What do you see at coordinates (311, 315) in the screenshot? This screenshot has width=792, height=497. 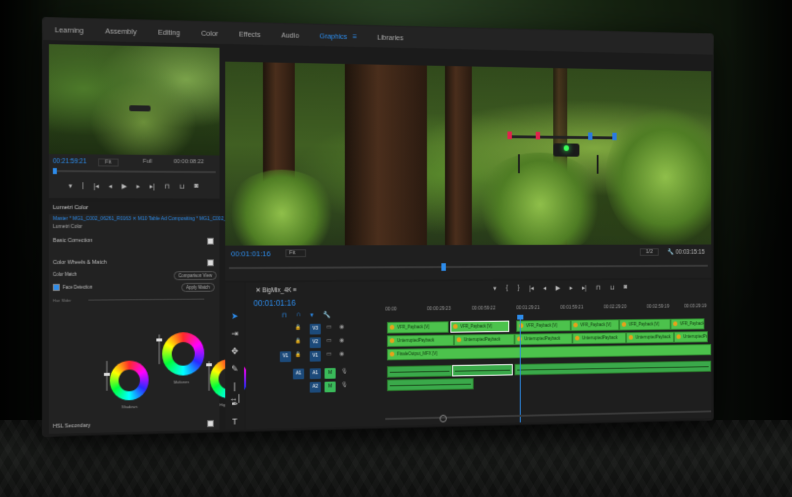 I see `add-marker-icon: ▾` at bounding box center [311, 315].